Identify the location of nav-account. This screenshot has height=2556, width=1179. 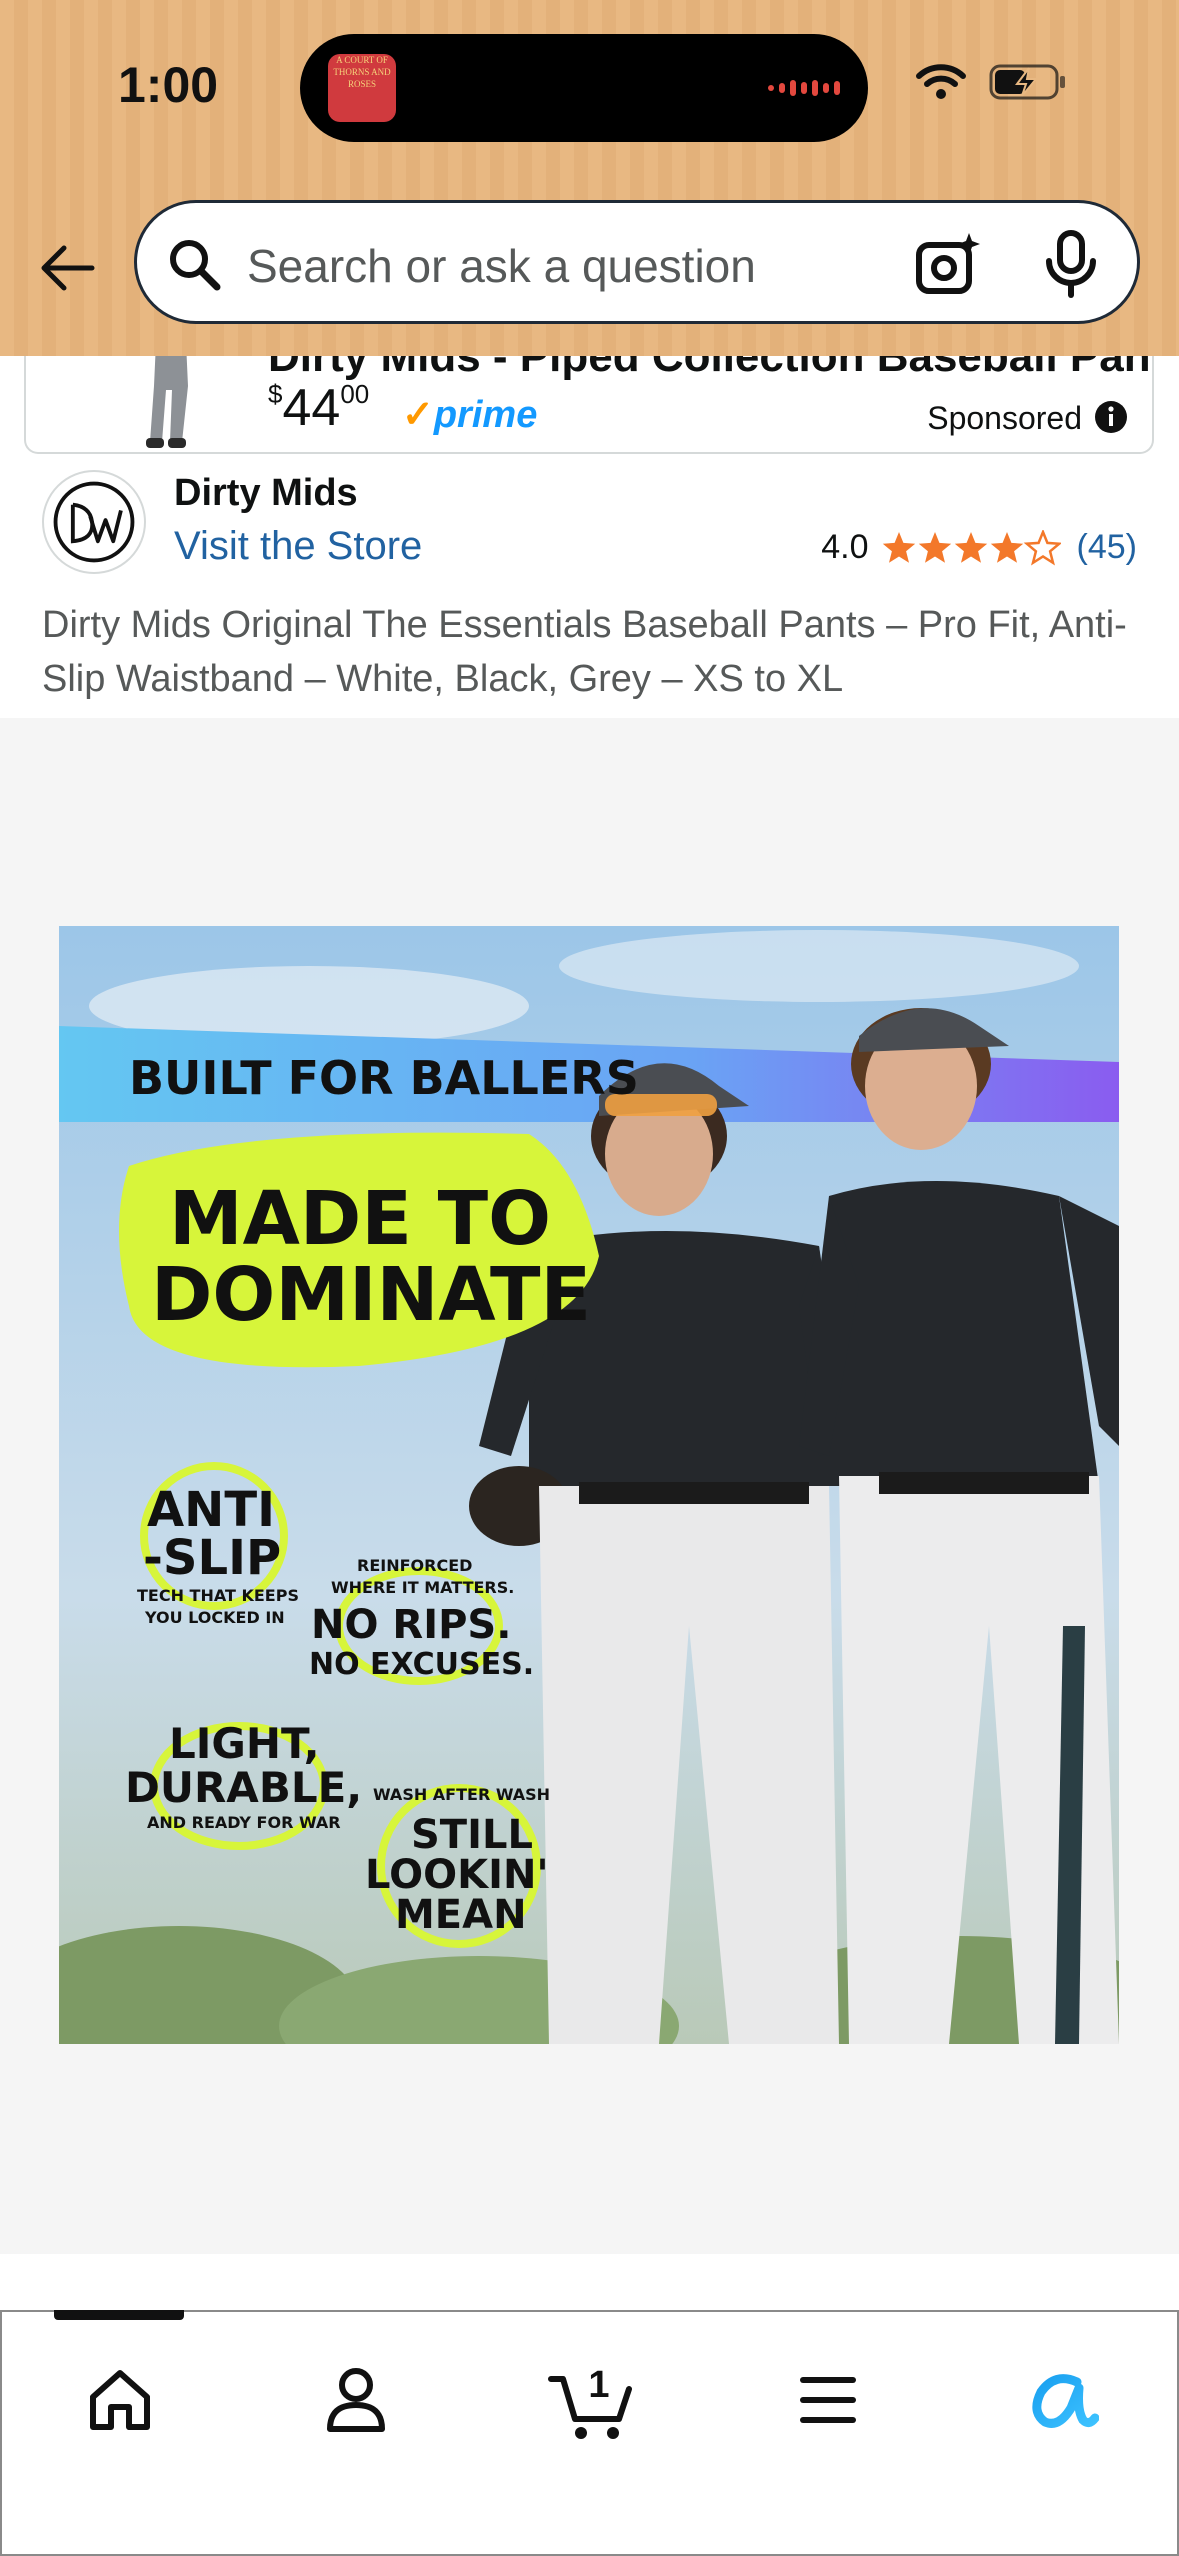
(356, 2400).